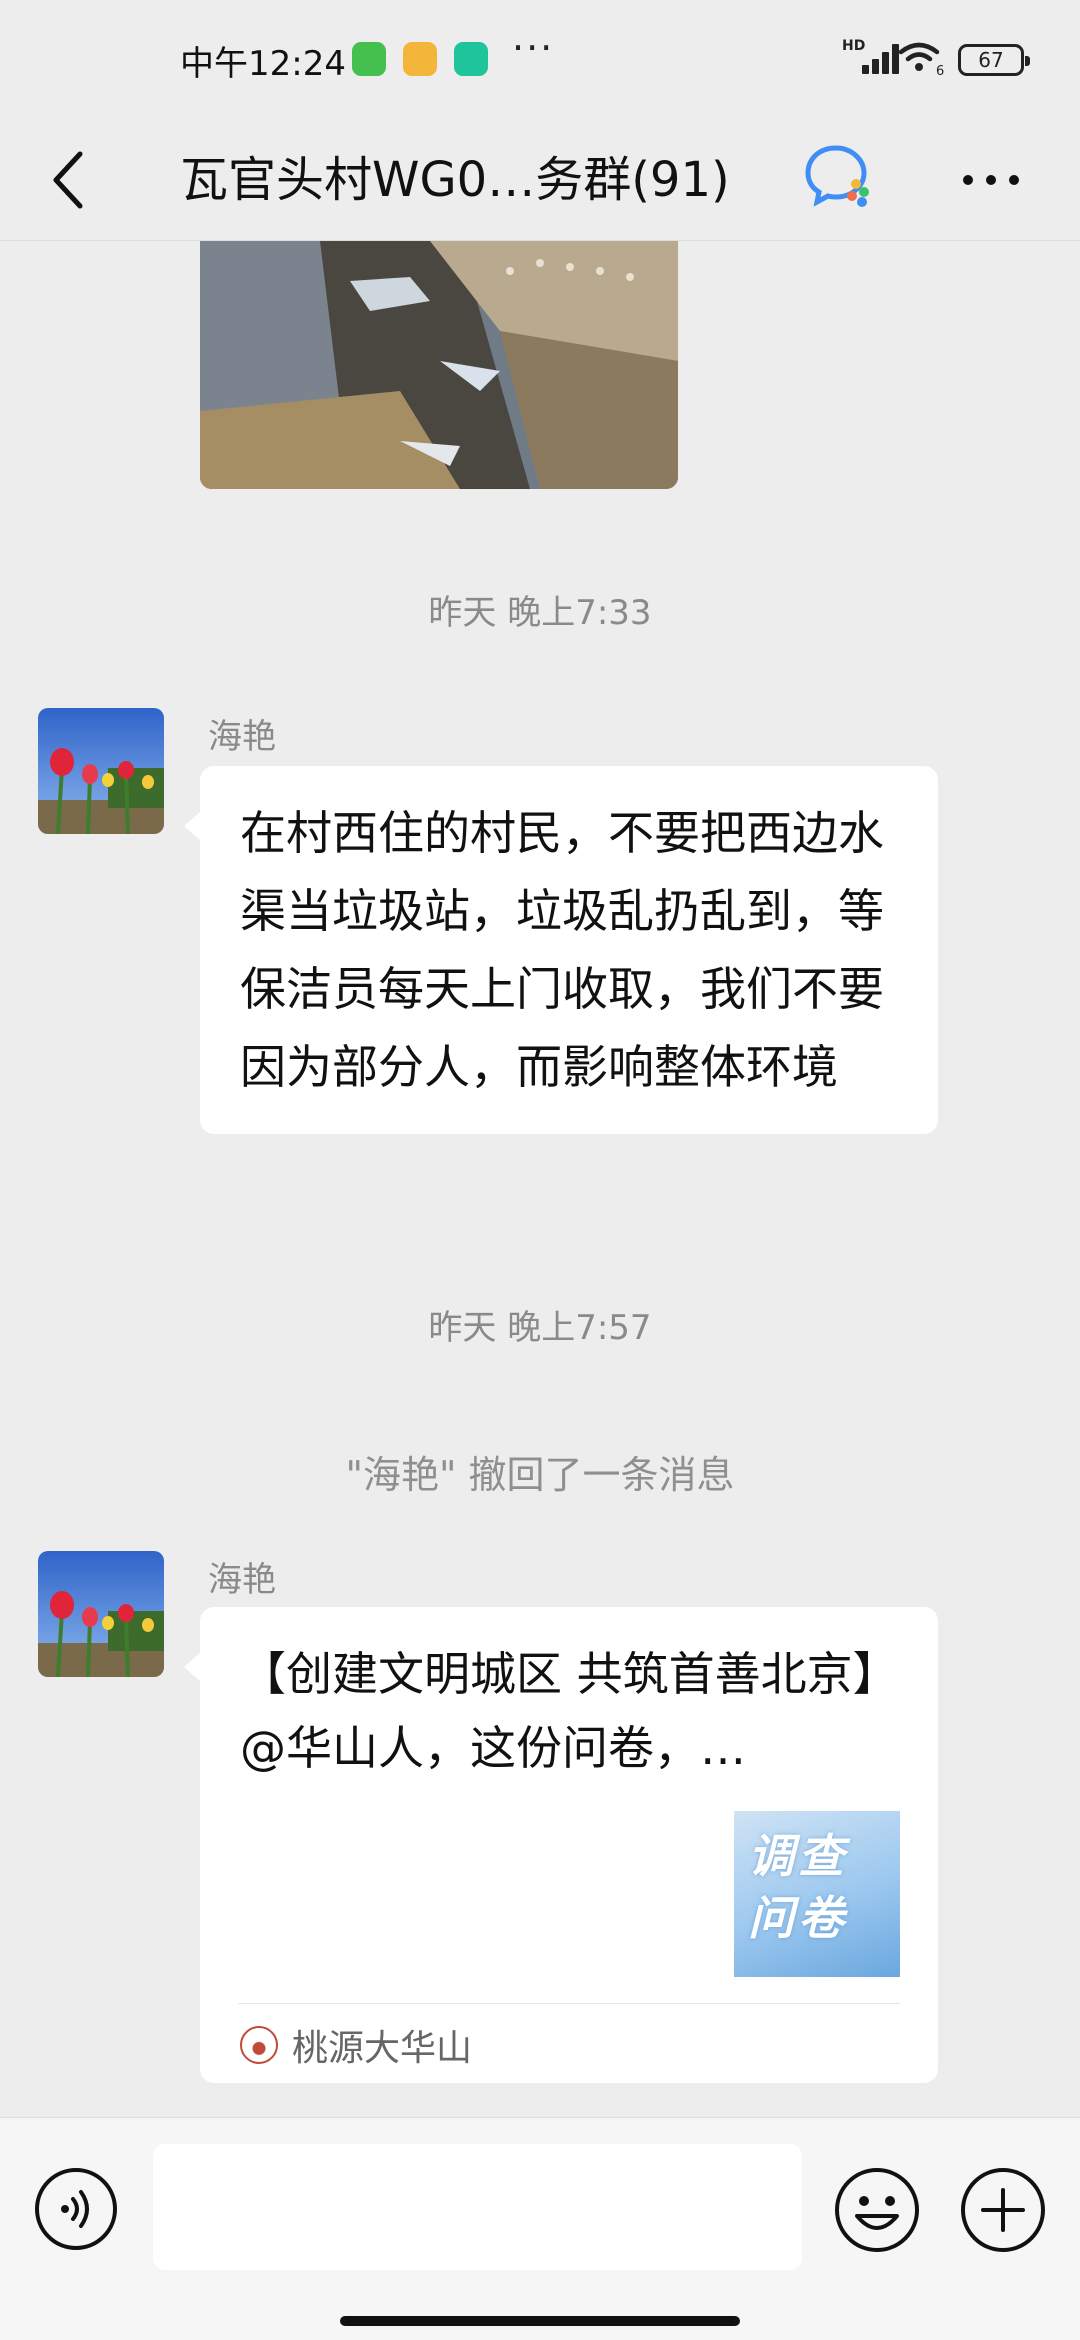 This screenshot has height=2340, width=1080. Describe the element at coordinates (882, 59) in the screenshot. I see `signal-icon` at that location.